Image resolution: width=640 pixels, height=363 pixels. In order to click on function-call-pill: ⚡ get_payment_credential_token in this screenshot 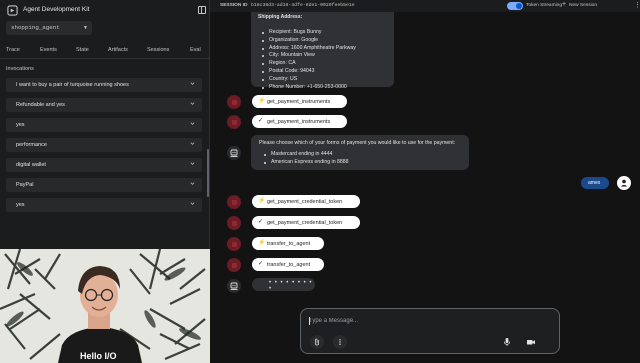, I will do `click(306, 201)`.